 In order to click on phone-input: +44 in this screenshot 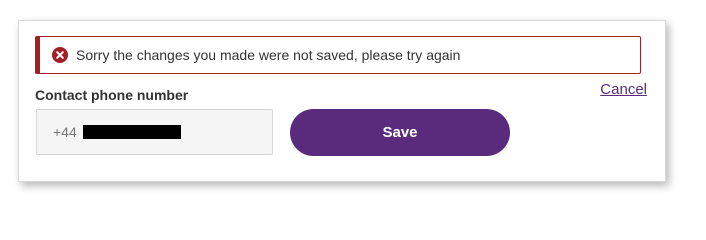, I will do `click(154, 132)`.